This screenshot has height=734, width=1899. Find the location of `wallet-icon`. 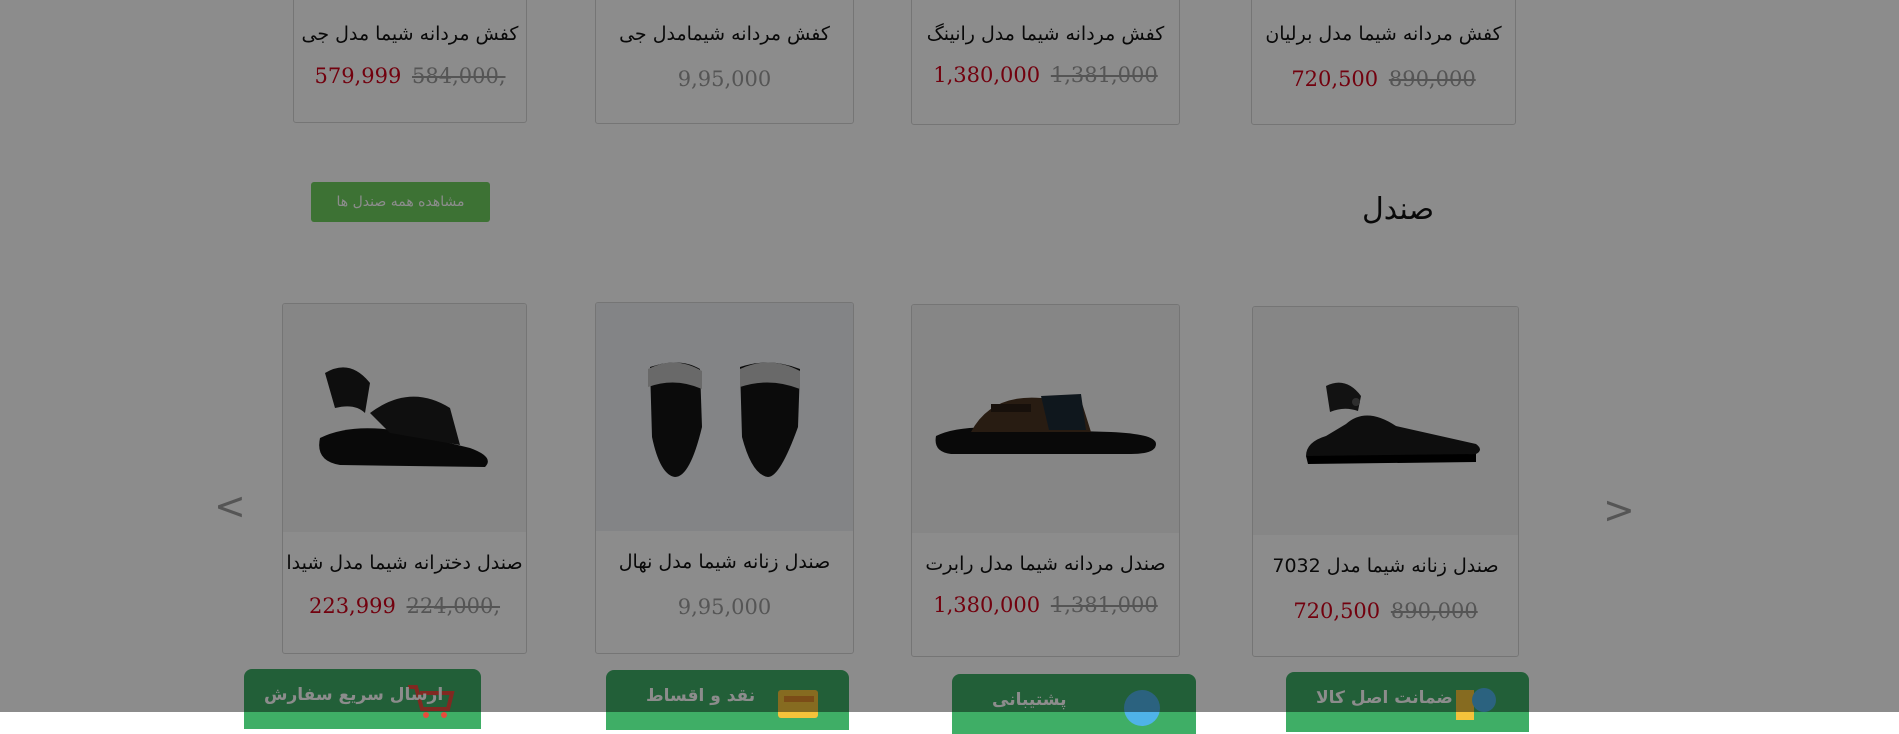

wallet-icon is located at coordinates (800, 704).